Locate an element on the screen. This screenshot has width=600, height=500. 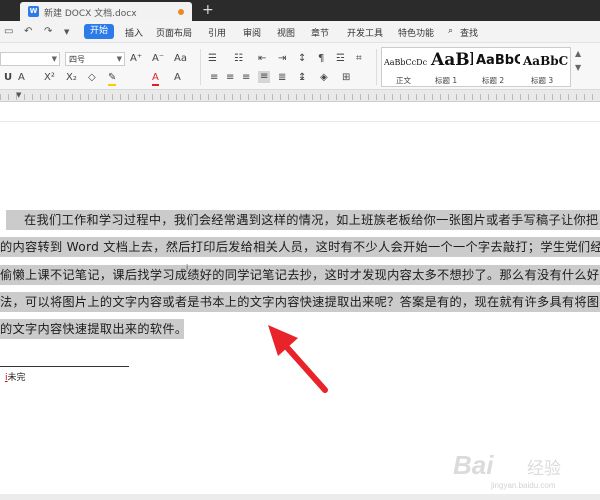
tab-review: 审阅 is located at coordinates (252, 32).